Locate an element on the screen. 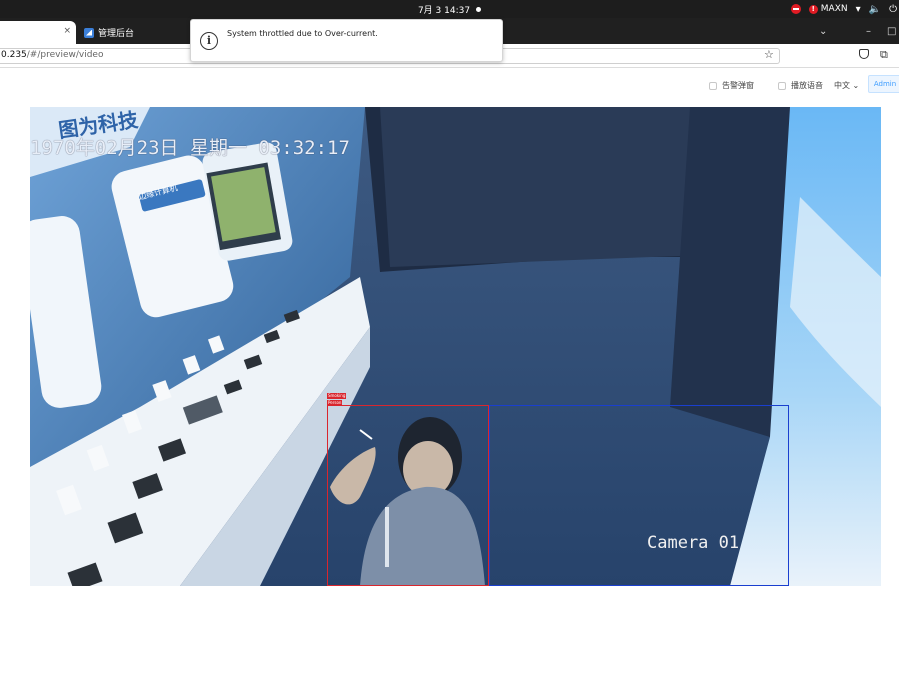  user-button: Admin is located at coordinates (883, 84).